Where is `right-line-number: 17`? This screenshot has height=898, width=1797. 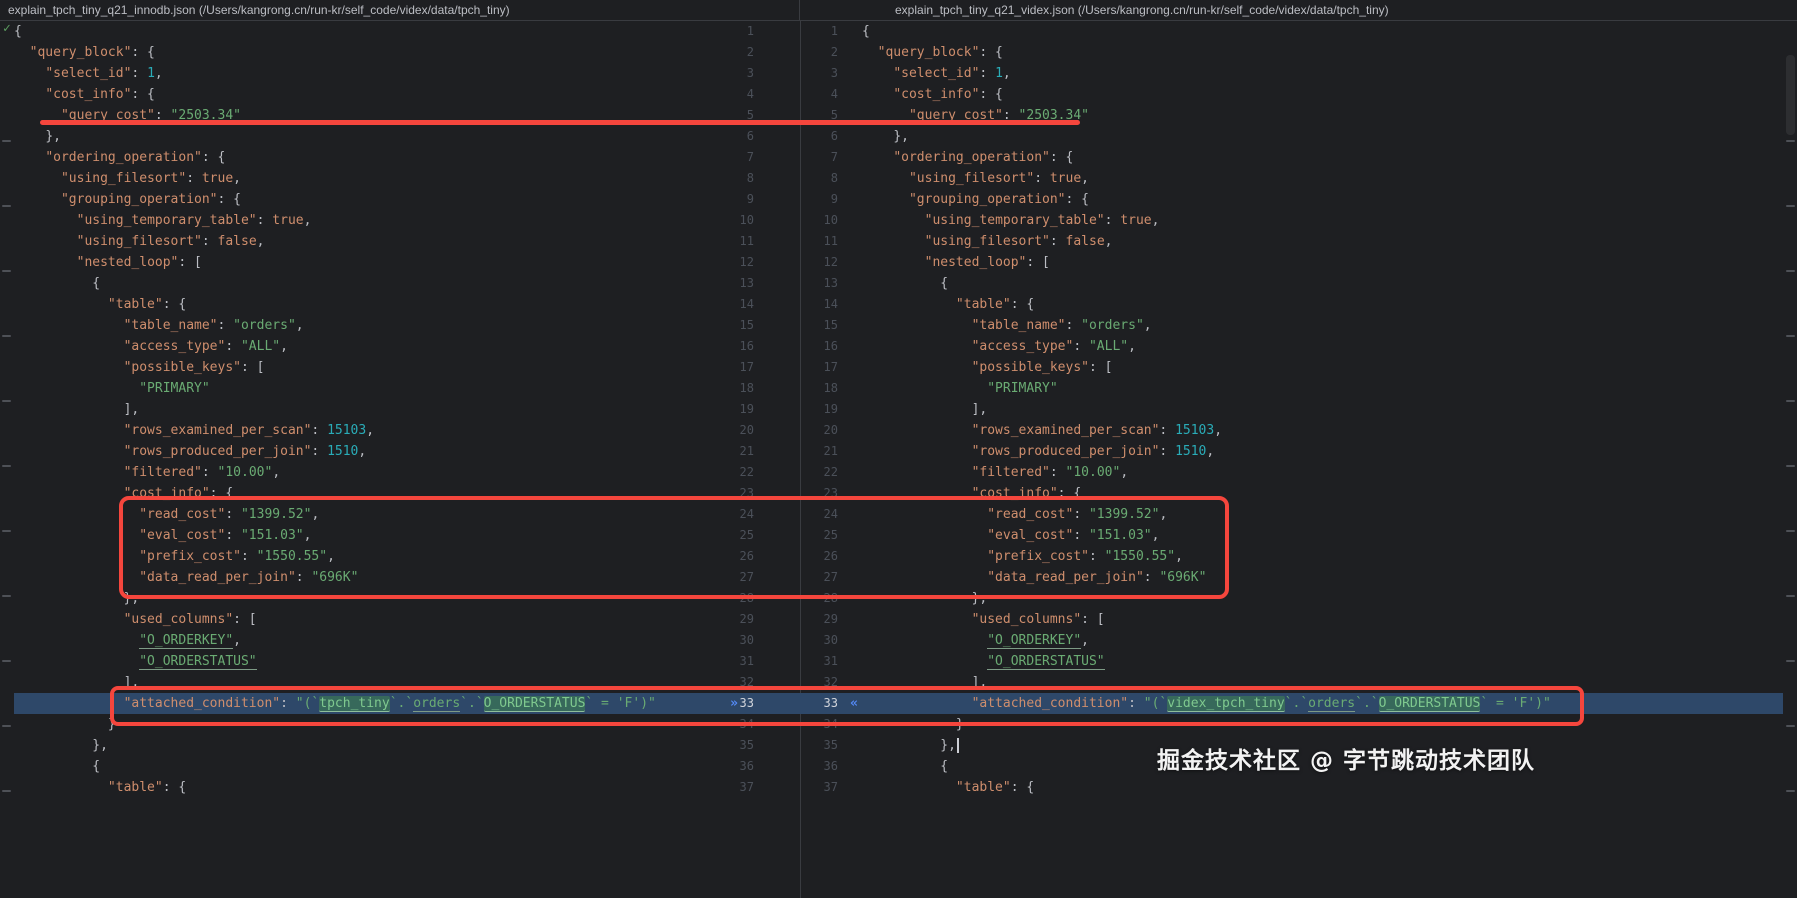
right-line-number: 17 is located at coordinates (831, 367).